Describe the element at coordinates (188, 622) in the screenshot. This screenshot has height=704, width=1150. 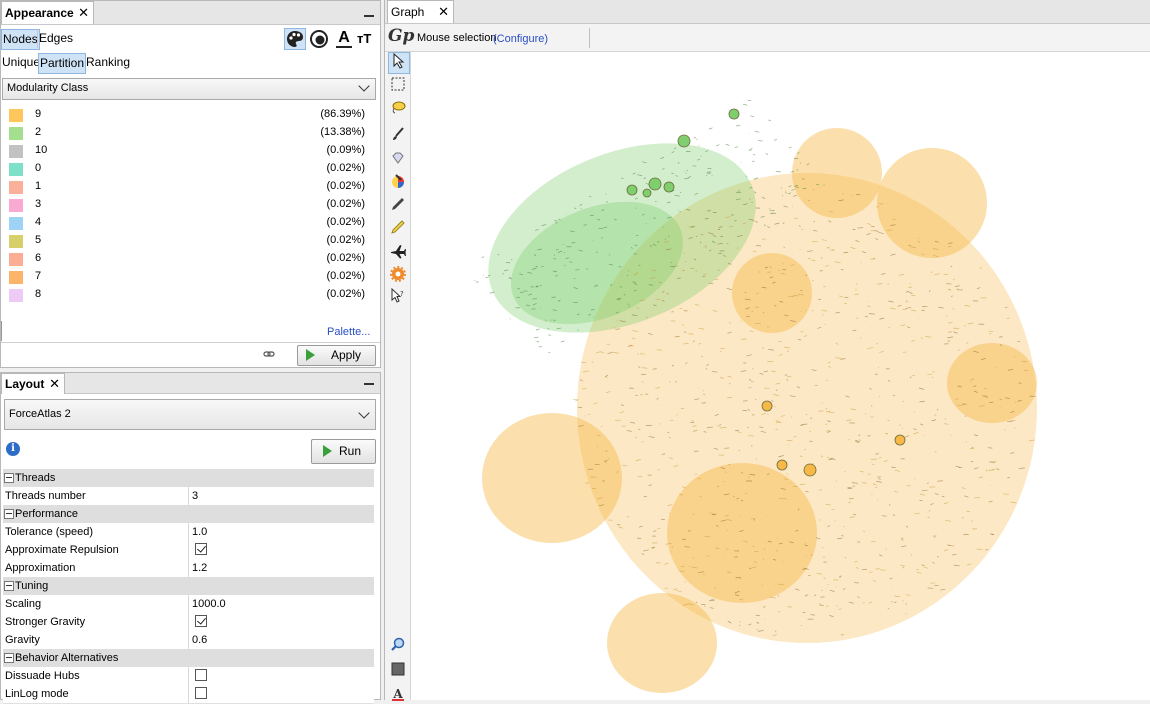
I see `property-row: Stronger Gravity` at that location.